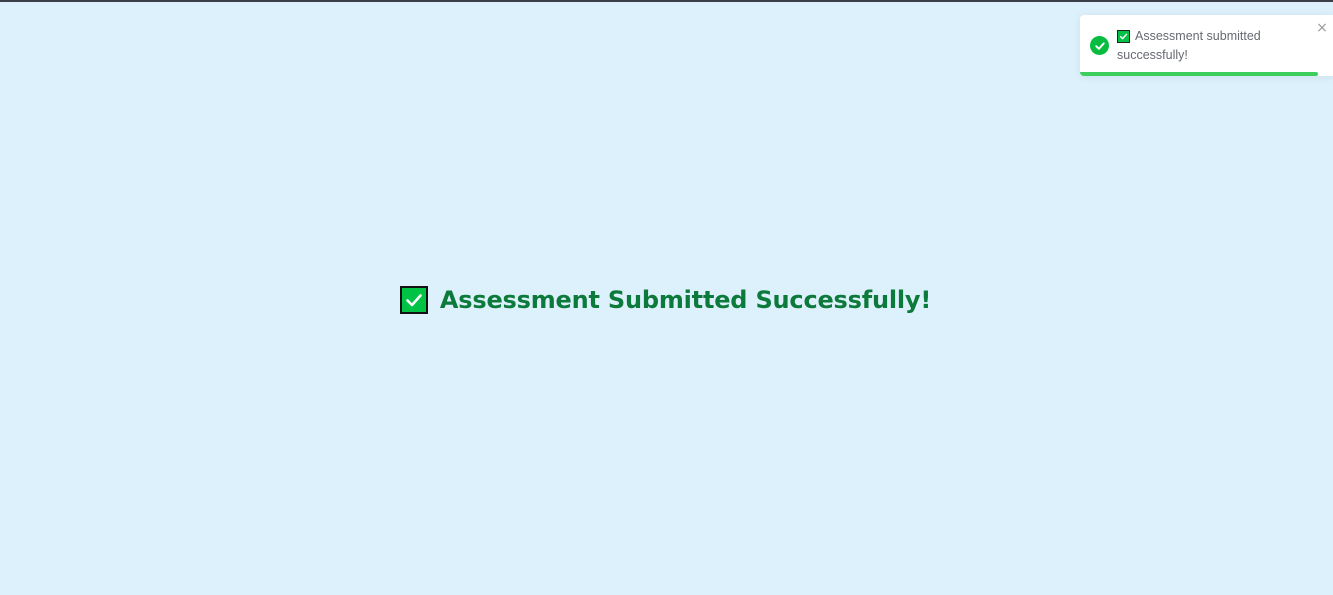 The height and width of the screenshot is (595, 1333). What do you see at coordinates (1099, 45) in the screenshot?
I see `check-circle-icon` at bounding box center [1099, 45].